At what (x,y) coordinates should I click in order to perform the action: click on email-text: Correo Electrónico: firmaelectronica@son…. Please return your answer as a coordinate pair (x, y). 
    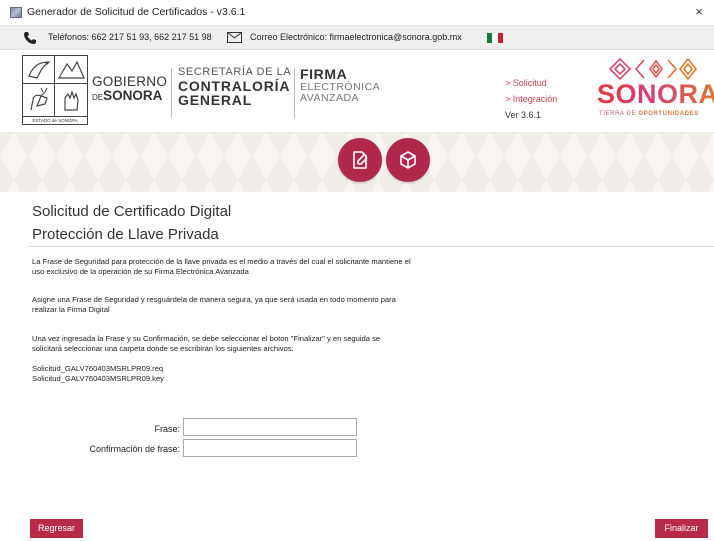
    Looking at the image, I should click on (356, 37).